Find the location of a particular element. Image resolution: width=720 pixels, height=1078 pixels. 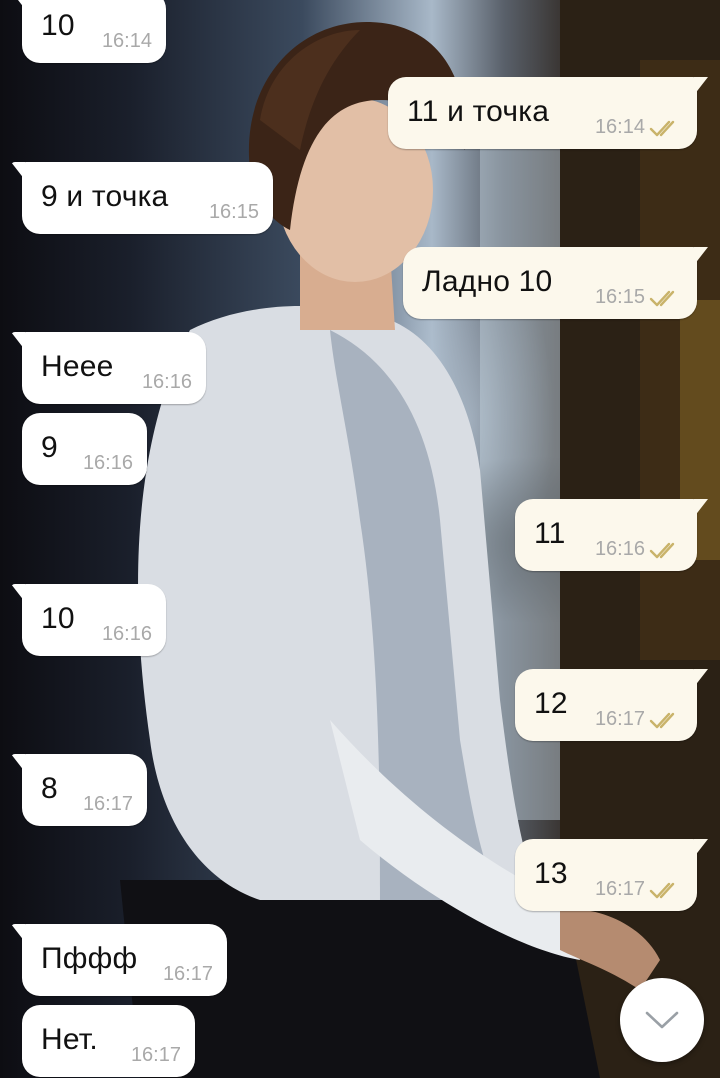

message-outgoing: 11 и точка 16:14 is located at coordinates (548, 113).